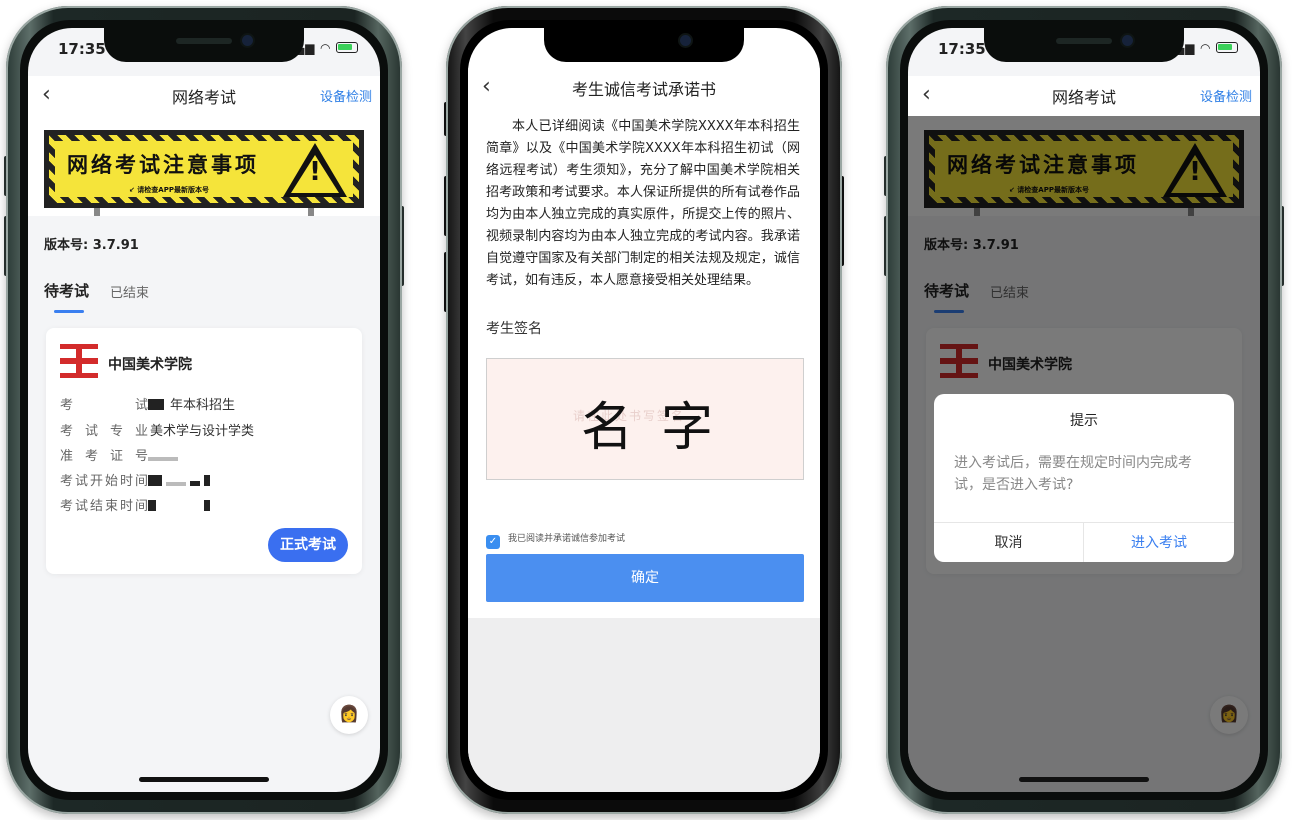 Image resolution: width=1292 pixels, height=820 pixels. What do you see at coordinates (514, 329) in the screenshot?
I see `signature-label: 考生签名` at bounding box center [514, 329].